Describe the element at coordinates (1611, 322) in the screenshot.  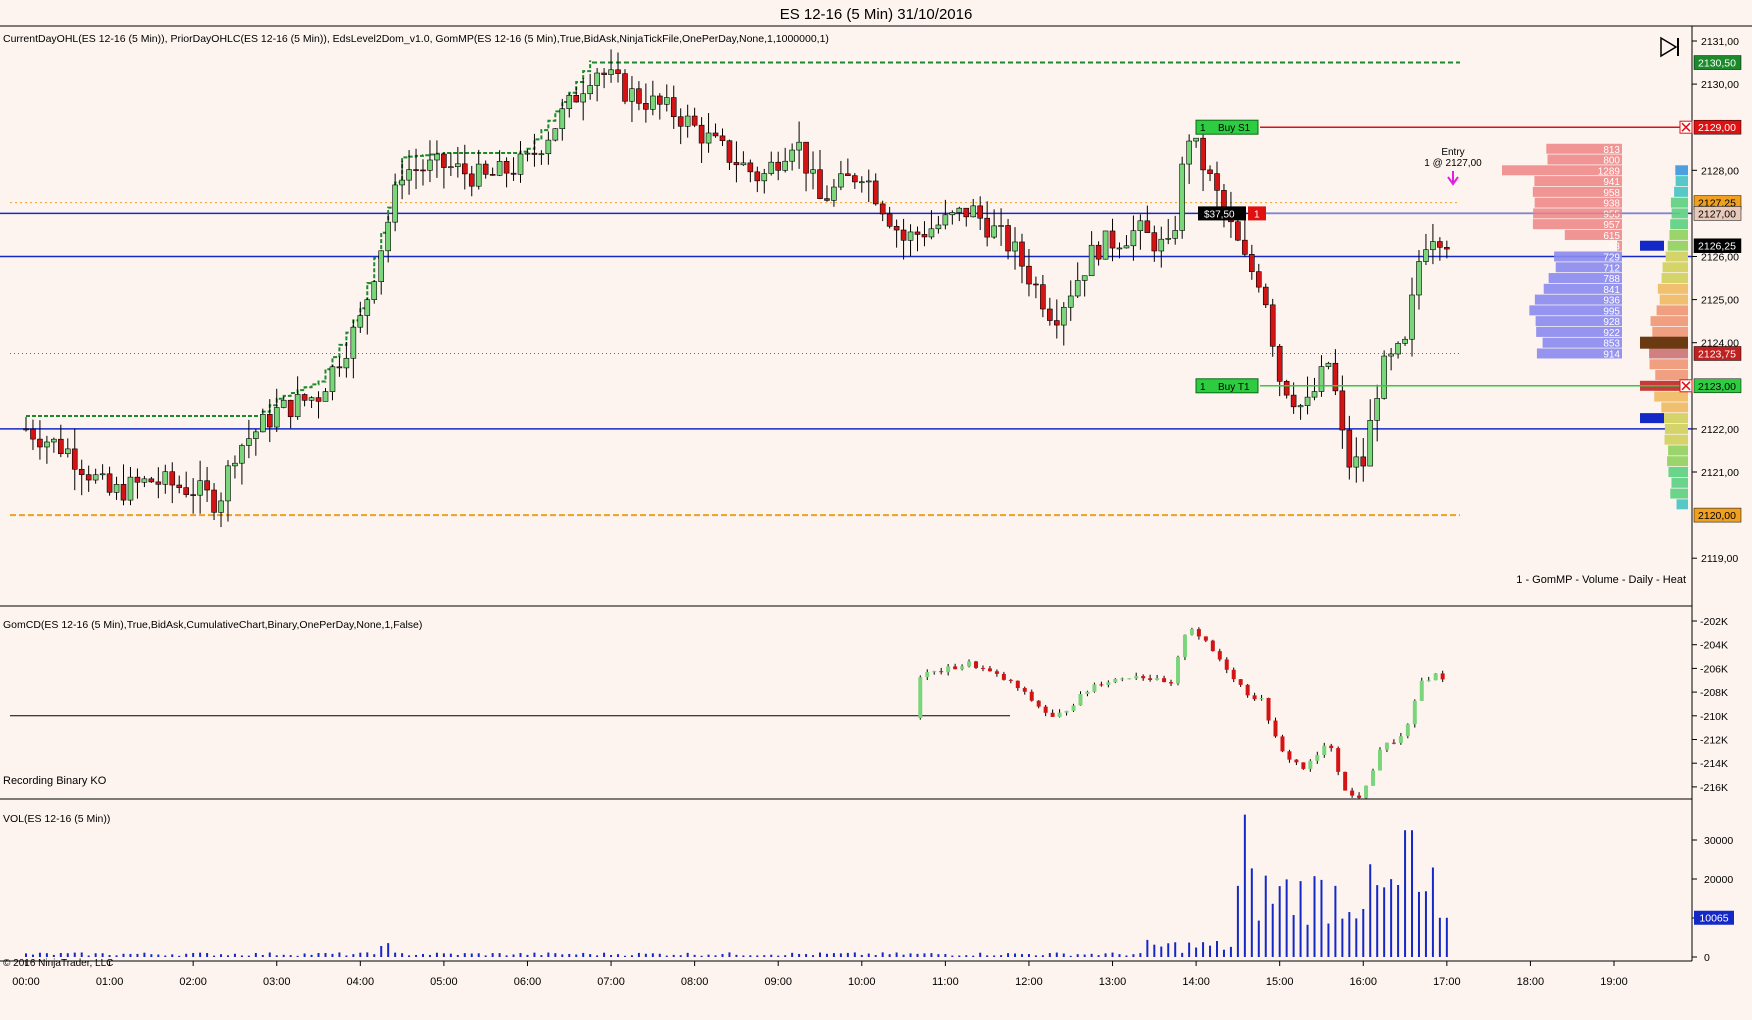
I see `volume-profile-label: 928` at that location.